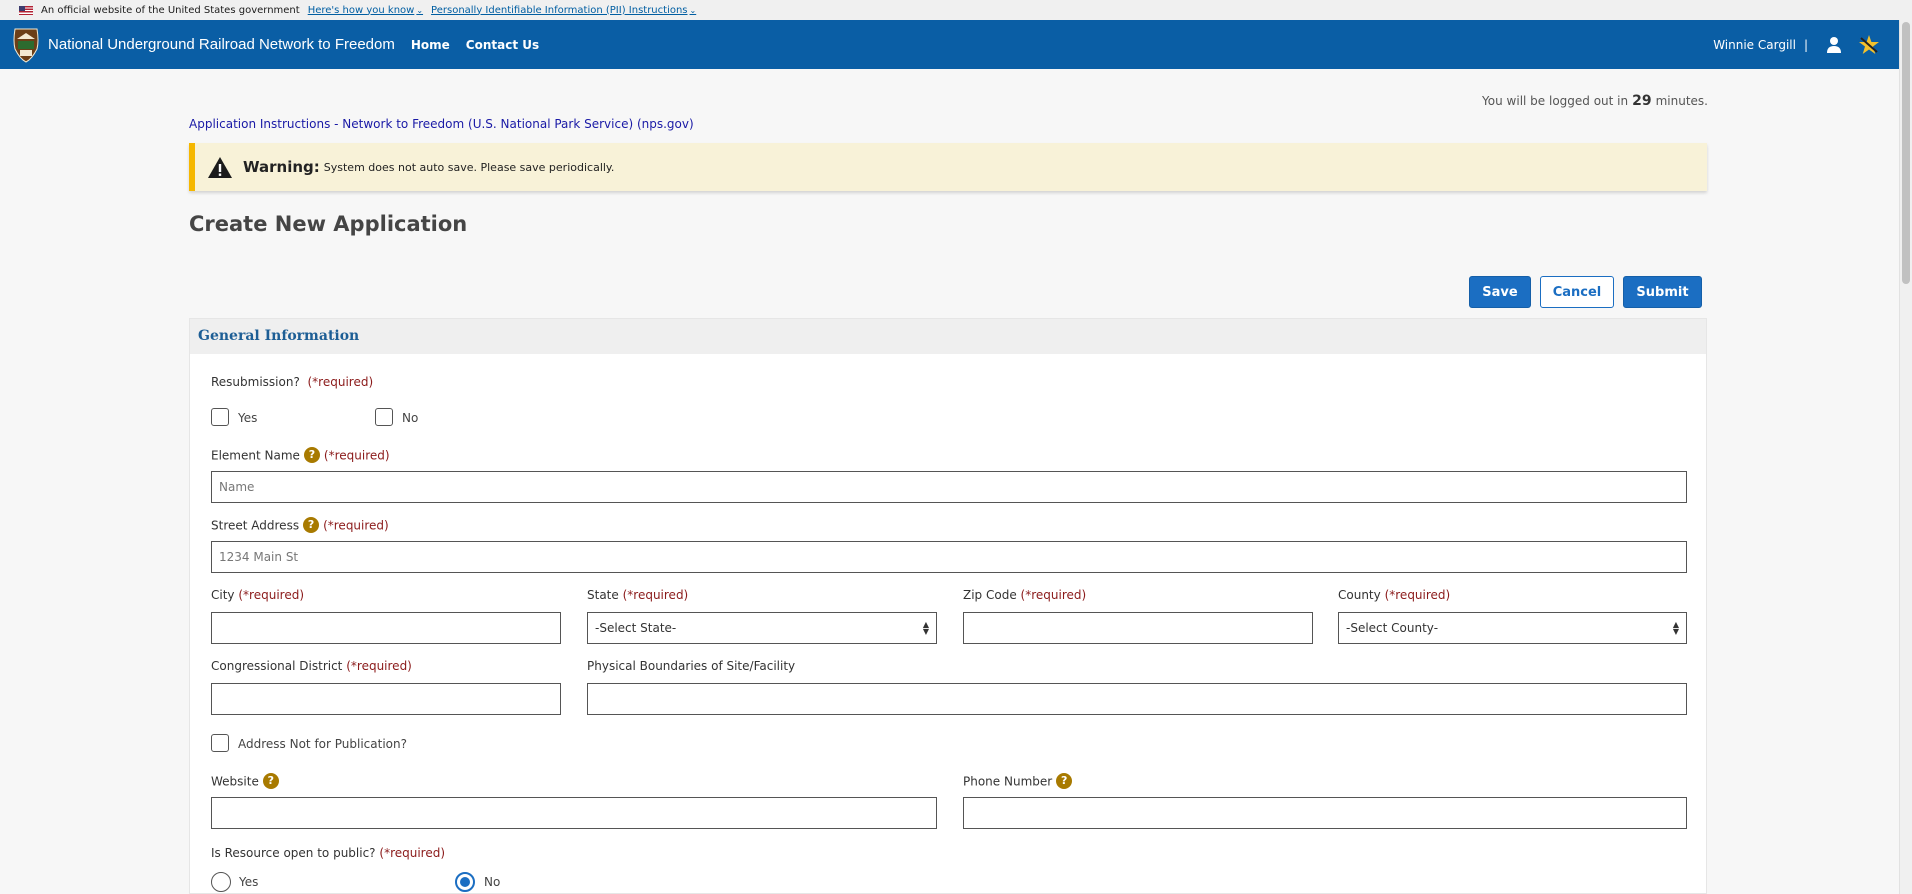  I want to click on nav-home: Home, so click(430, 45).